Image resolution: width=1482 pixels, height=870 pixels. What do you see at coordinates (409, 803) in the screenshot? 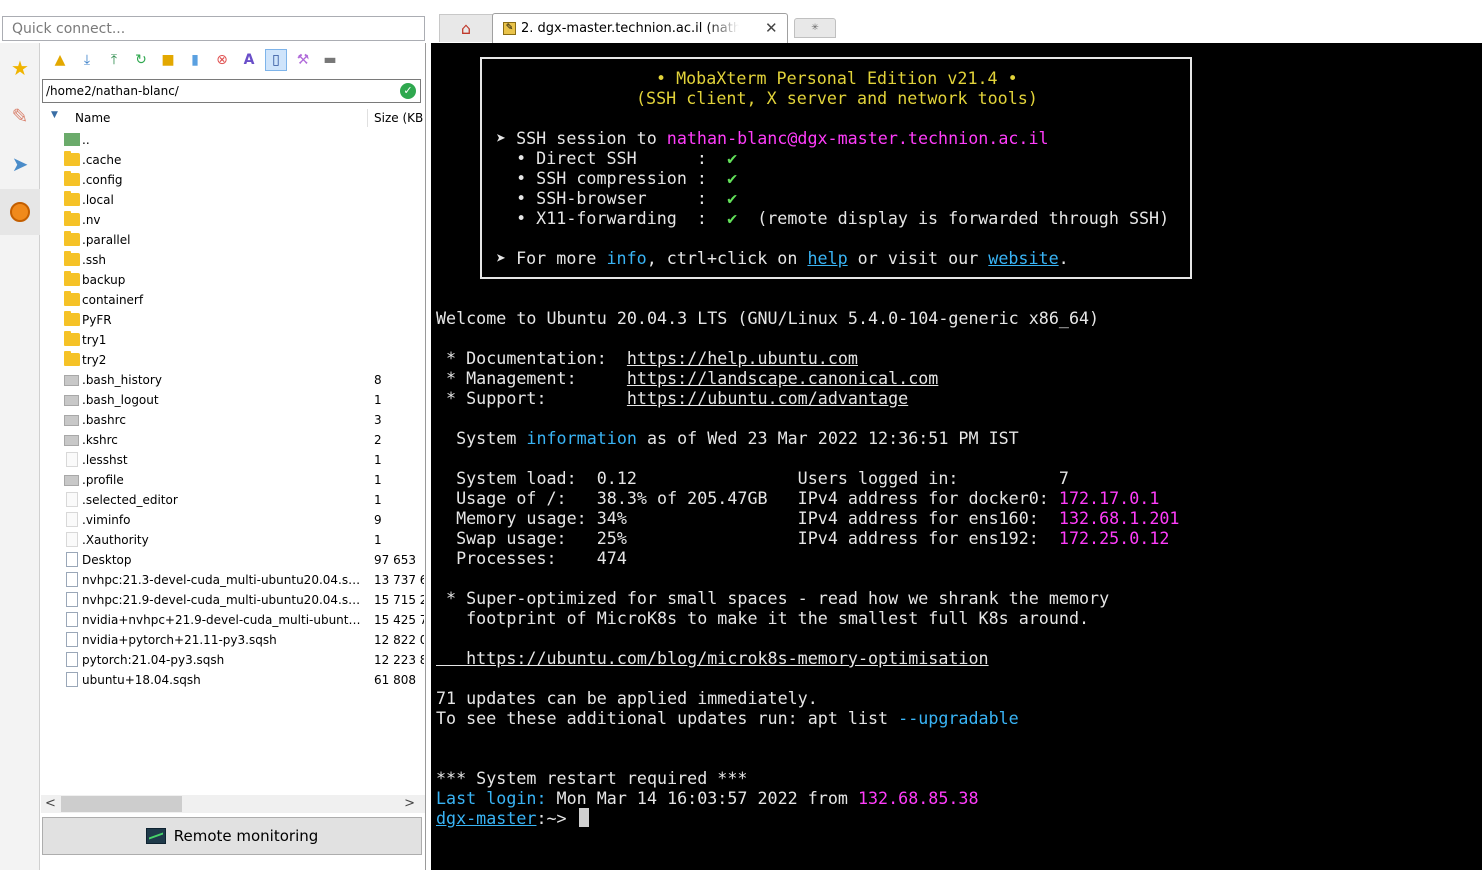
I see `scroll-right-icon: >` at bounding box center [409, 803].